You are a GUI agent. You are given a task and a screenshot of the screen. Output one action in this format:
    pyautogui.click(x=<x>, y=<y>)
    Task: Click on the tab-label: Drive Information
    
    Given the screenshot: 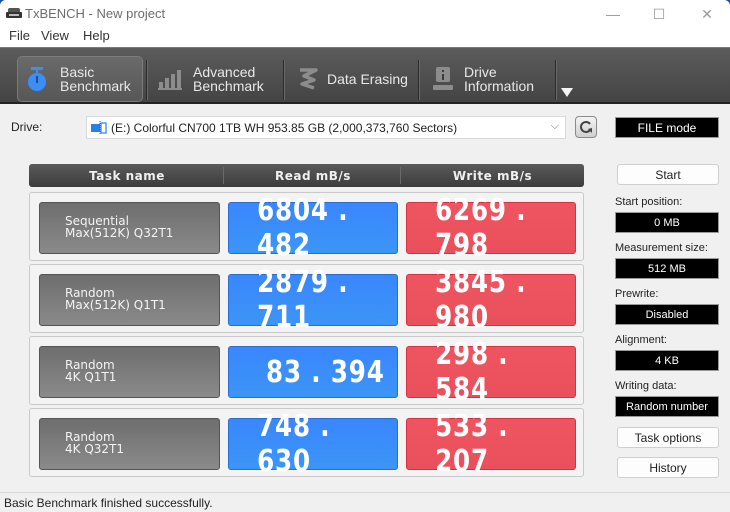 What is the action you would take?
    pyautogui.click(x=499, y=79)
    